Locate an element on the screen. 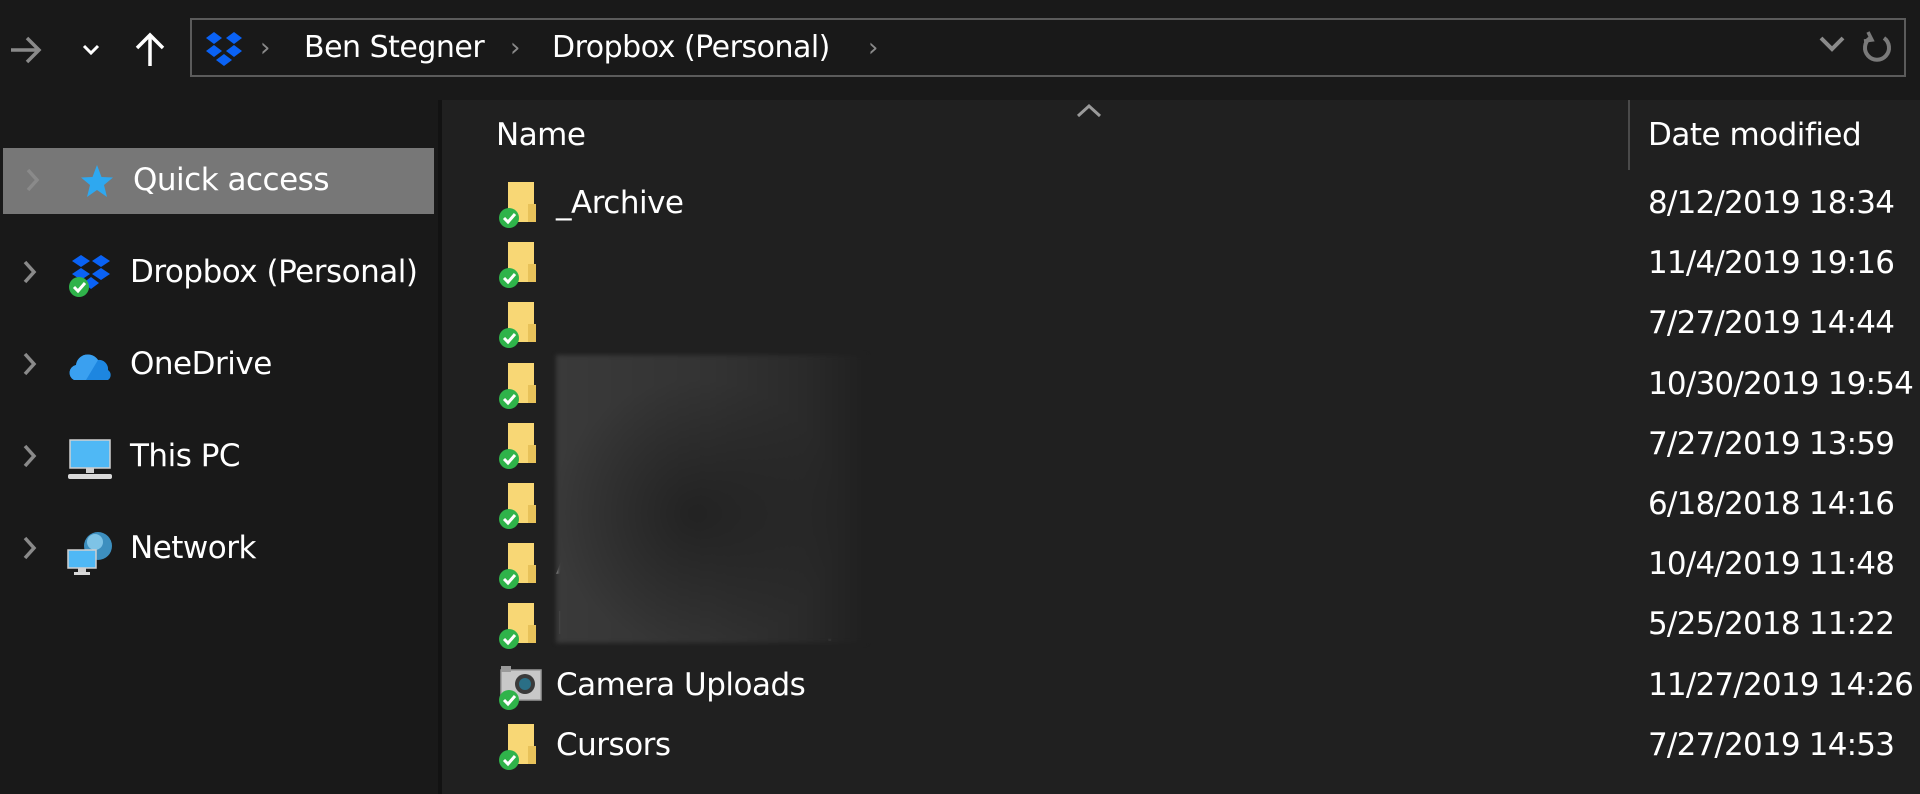  column-header-name: Name is located at coordinates (541, 135).